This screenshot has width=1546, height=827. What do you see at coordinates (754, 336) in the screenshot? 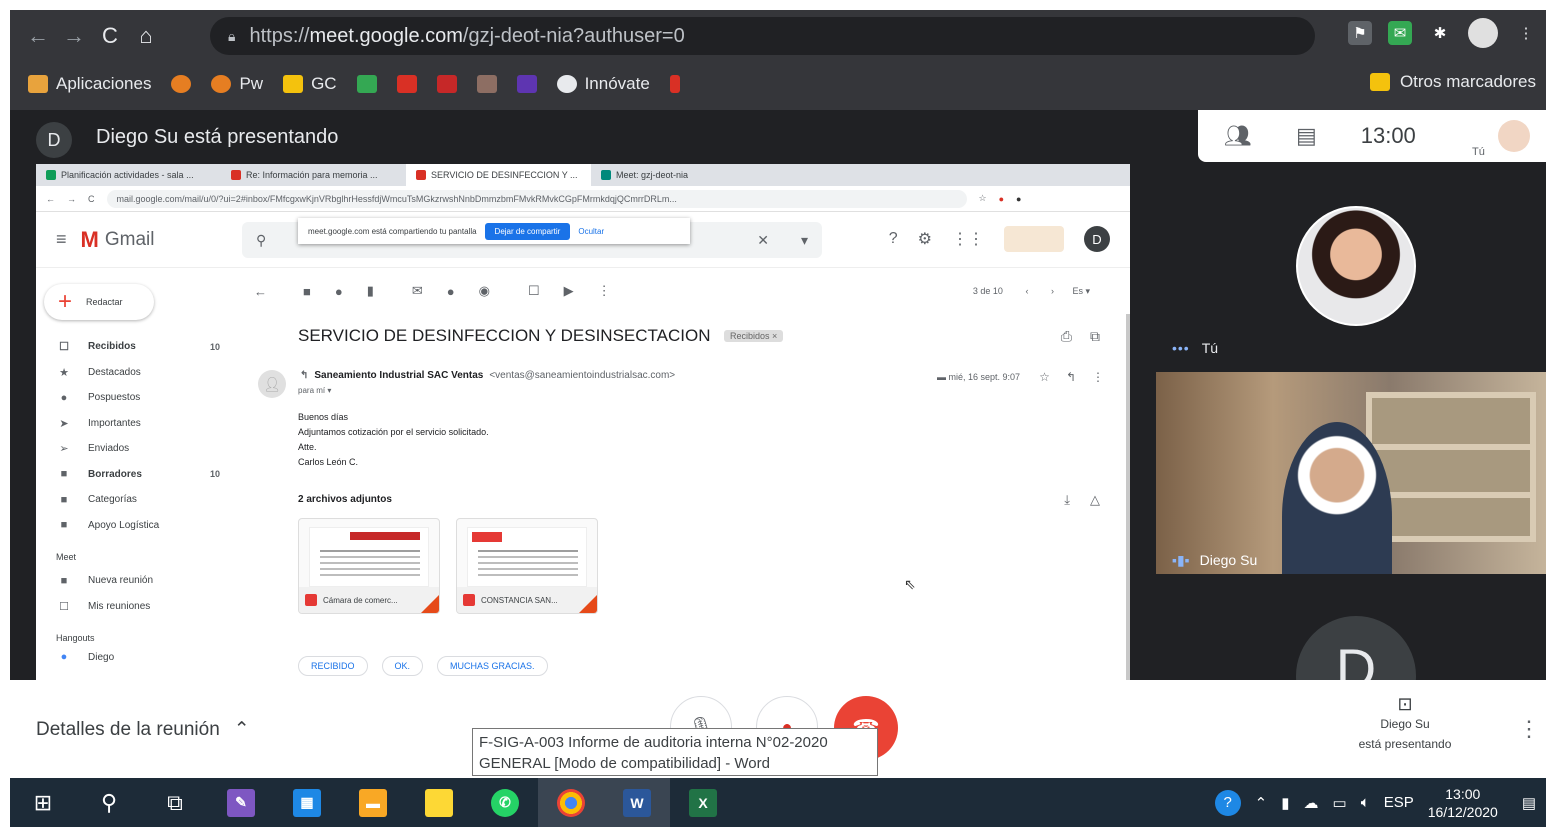
I see `label-chip: Recibidos ×` at bounding box center [754, 336].